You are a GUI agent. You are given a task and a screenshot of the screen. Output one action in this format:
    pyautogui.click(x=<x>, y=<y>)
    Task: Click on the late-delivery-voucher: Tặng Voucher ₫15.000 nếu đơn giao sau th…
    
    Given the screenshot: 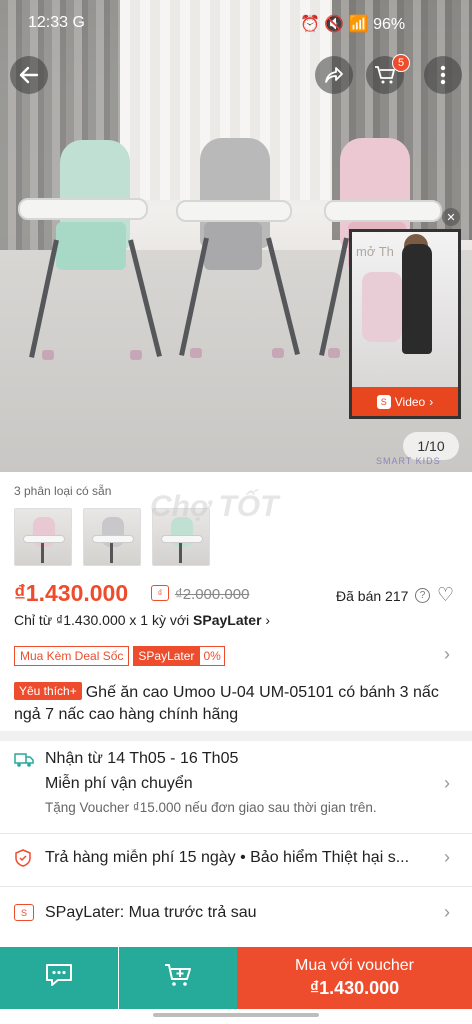 What is the action you would take?
    pyautogui.click(x=211, y=807)
    